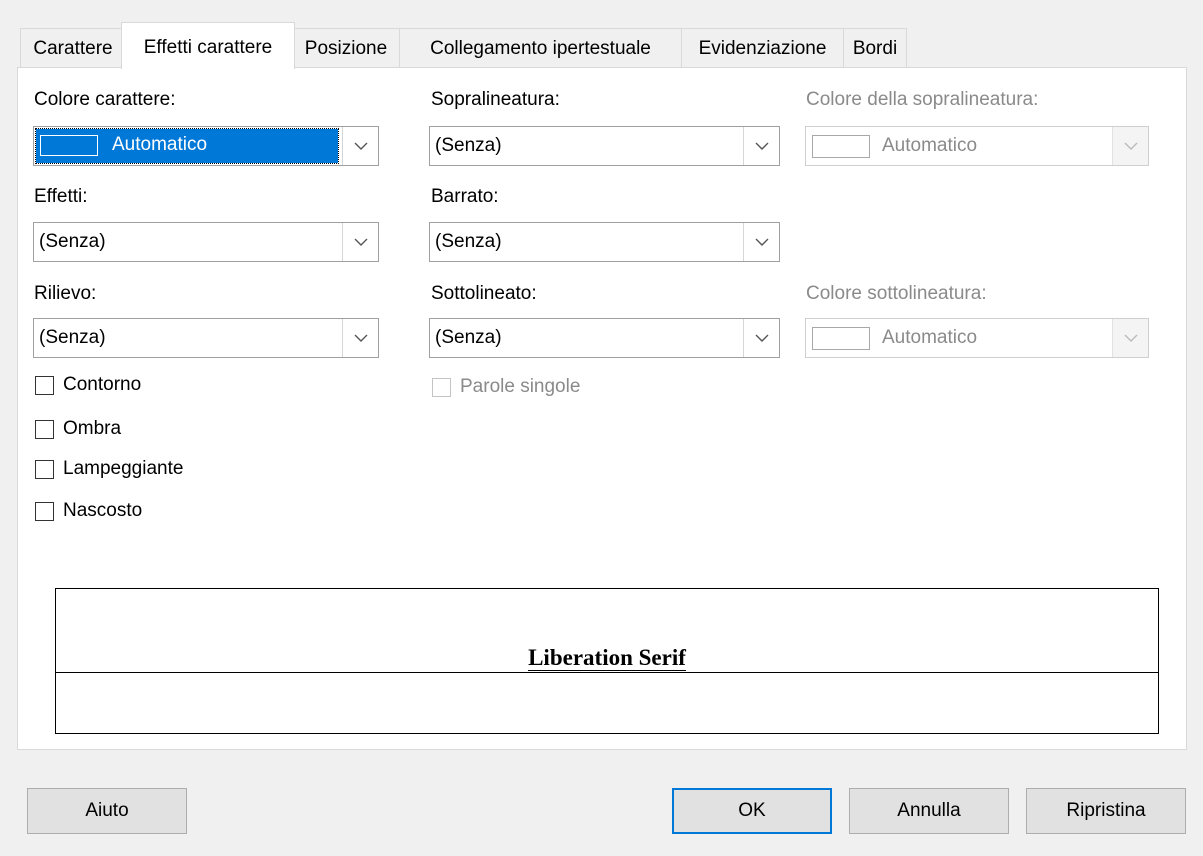  I want to click on outline-checkbox: Contorno, so click(88, 385).